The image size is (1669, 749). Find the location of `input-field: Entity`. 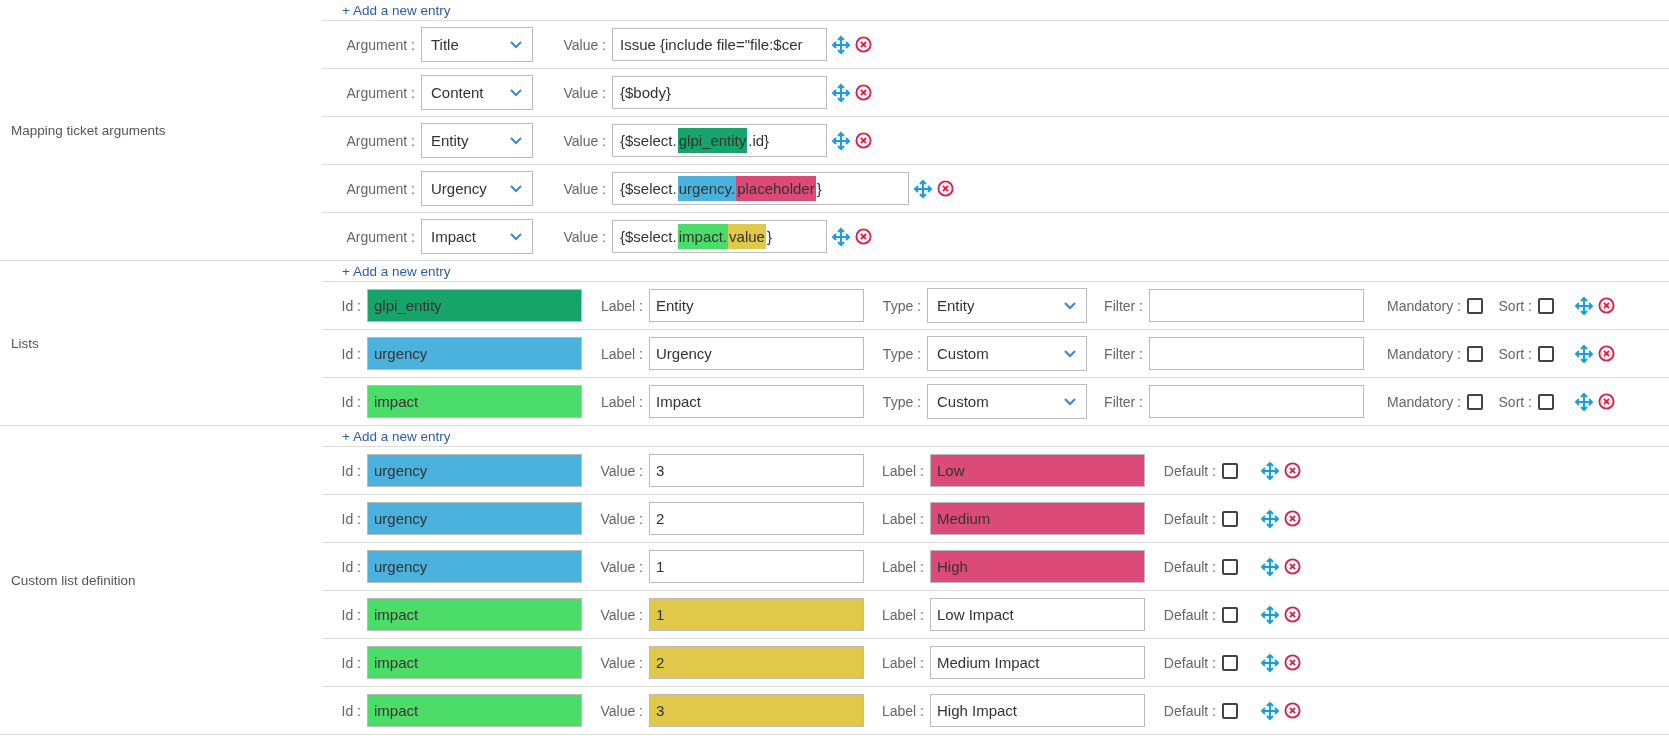

input-field: Entity is located at coordinates (756, 305).